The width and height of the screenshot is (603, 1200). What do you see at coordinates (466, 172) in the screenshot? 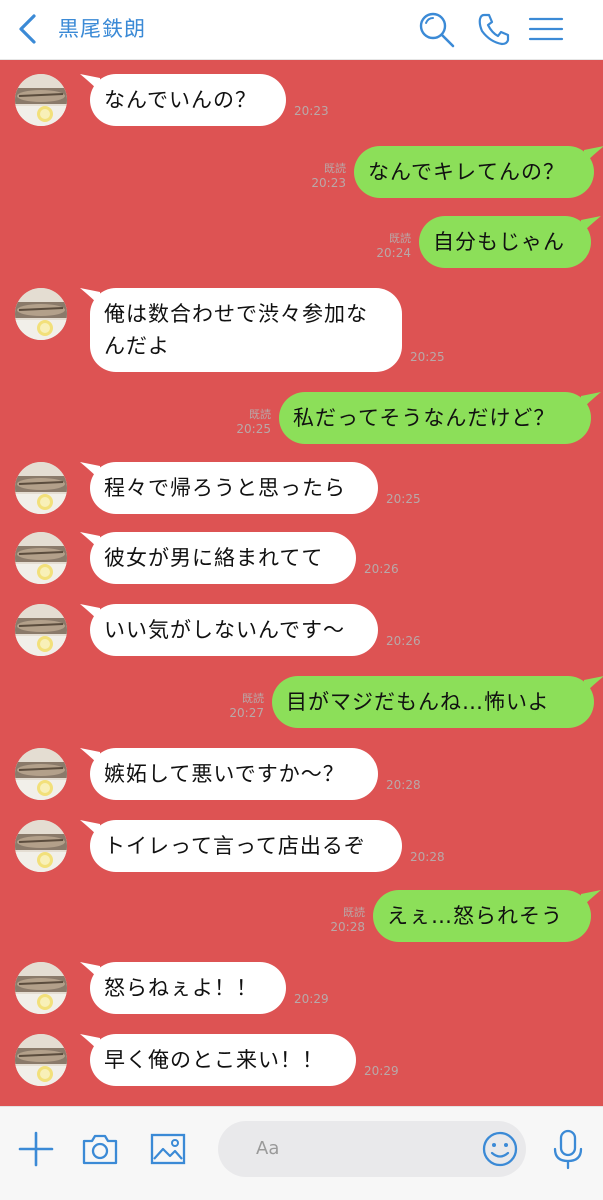
I see `message-text: なんでキレてんの？` at bounding box center [466, 172].